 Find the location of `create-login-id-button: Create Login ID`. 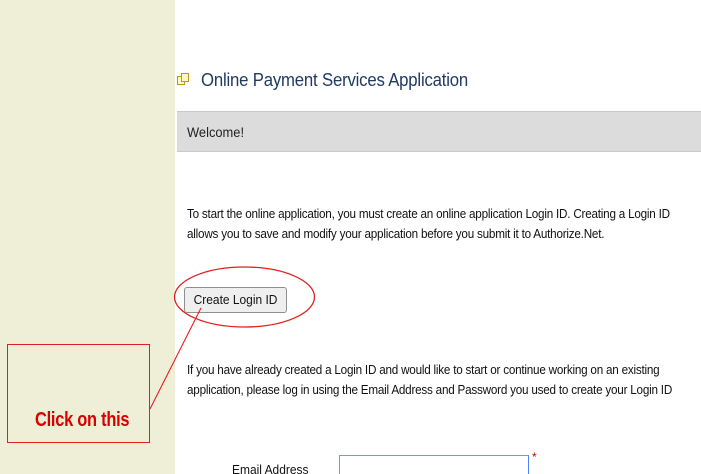

create-login-id-button: Create Login ID is located at coordinates (235, 300).